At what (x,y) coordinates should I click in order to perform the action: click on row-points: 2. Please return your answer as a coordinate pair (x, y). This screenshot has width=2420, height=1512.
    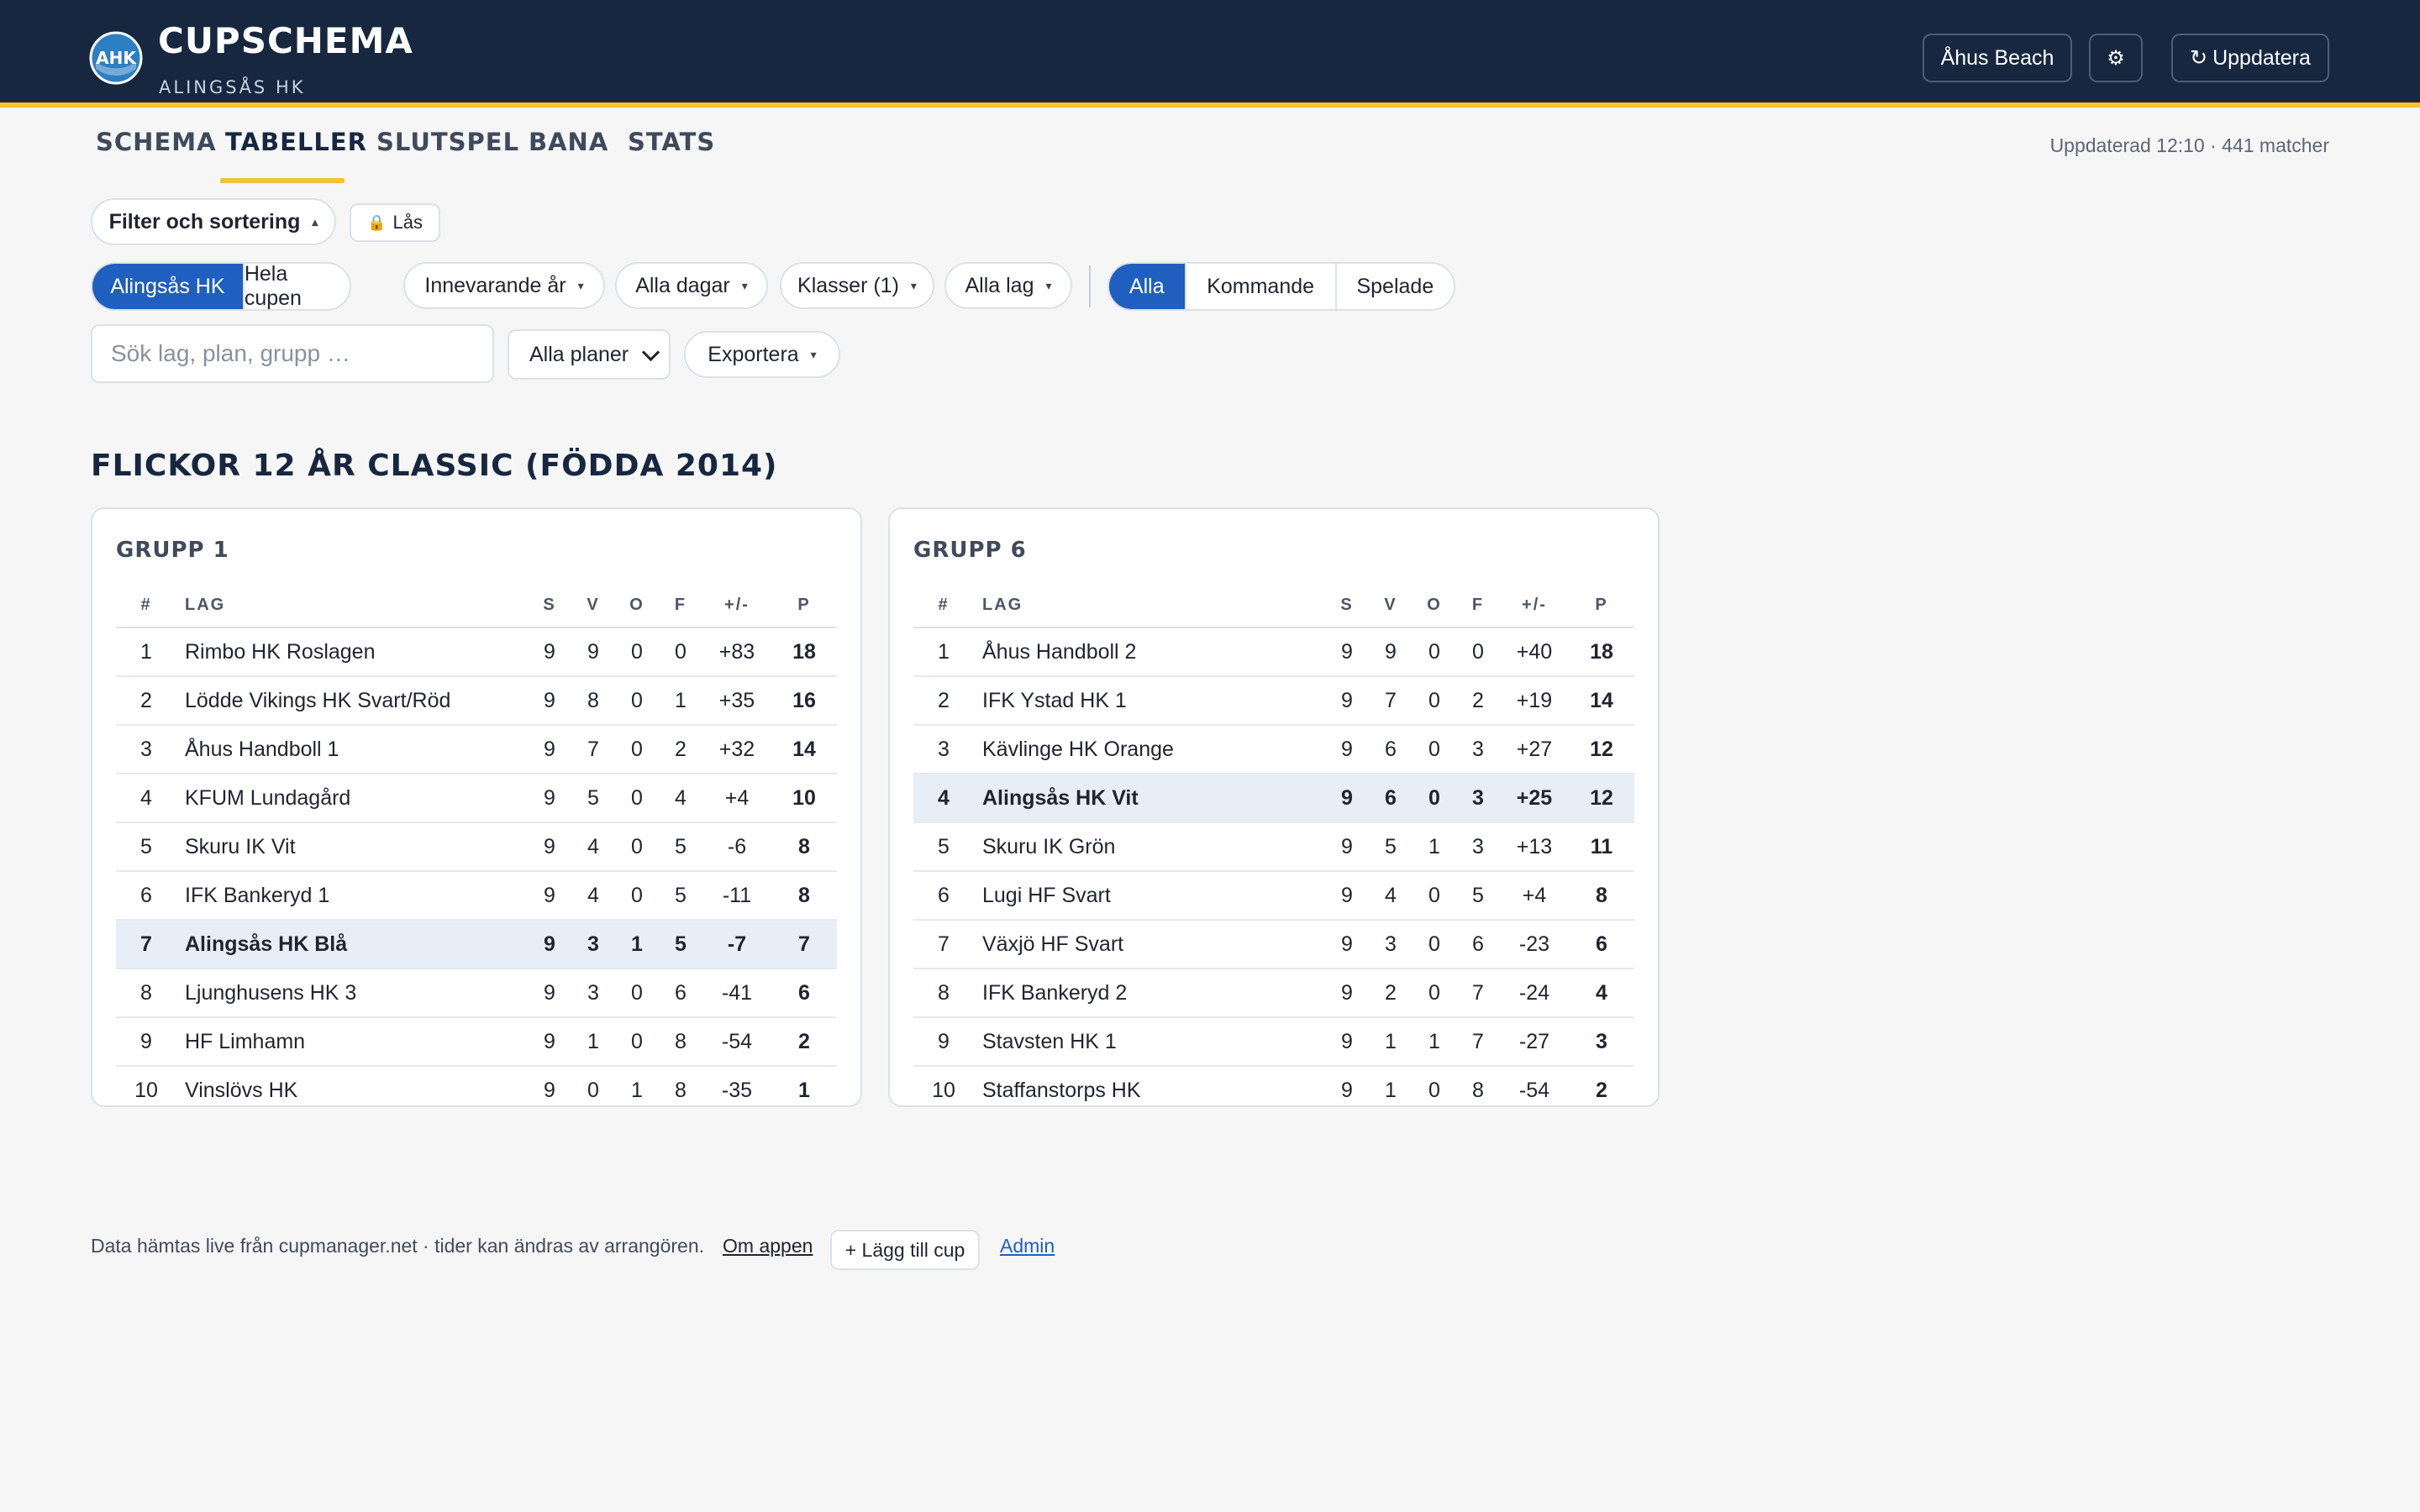
    Looking at the image, I should click on (804, 1042).